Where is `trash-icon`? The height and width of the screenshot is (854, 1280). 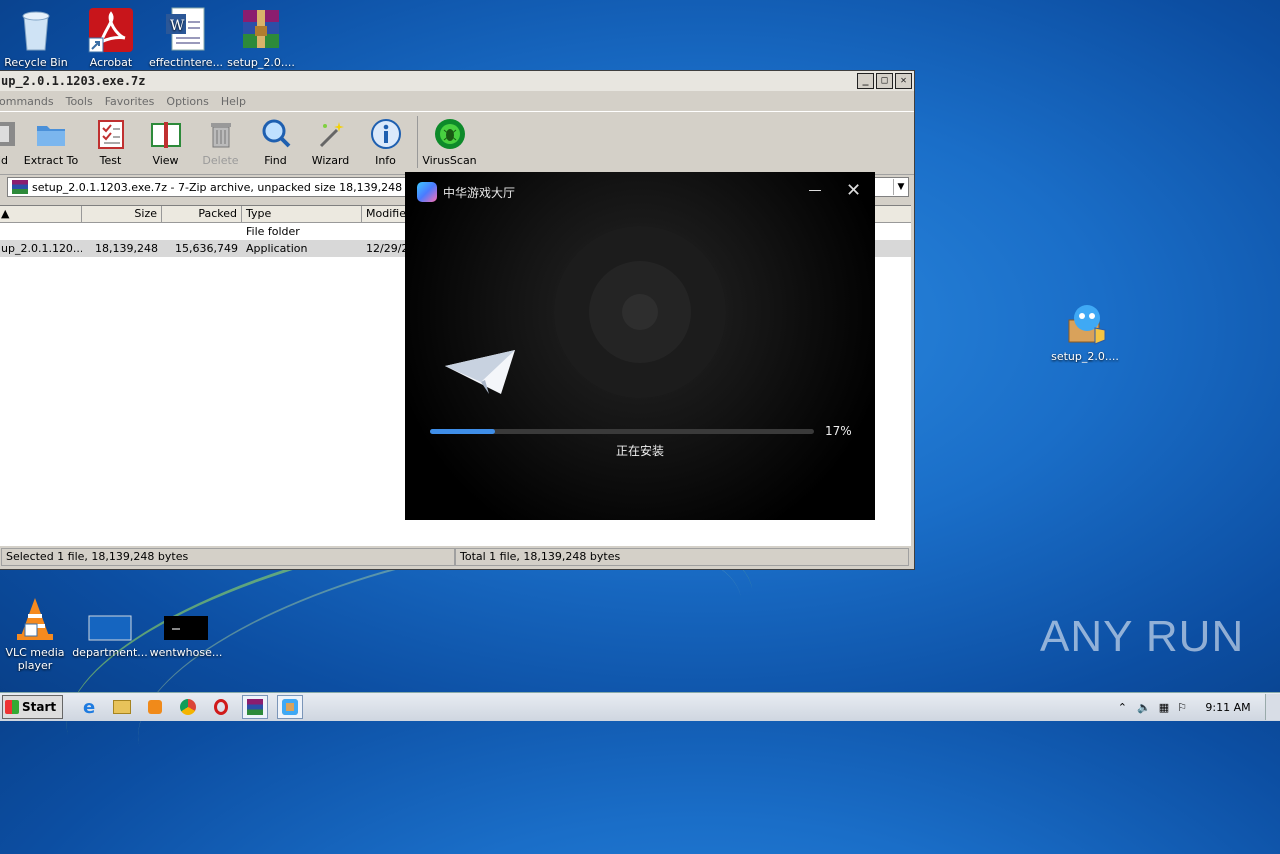
trash-icon is located at coordinates (221, 134).